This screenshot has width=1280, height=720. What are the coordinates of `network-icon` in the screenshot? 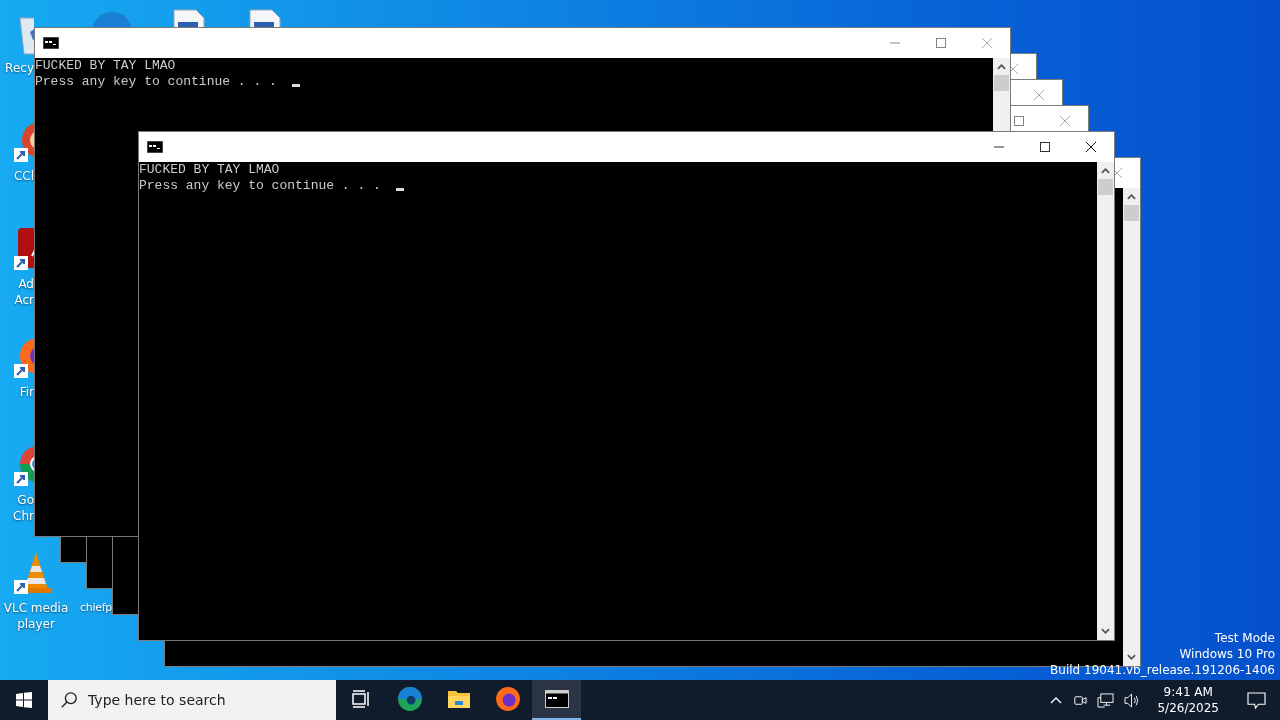 It's located at (1106, 700).